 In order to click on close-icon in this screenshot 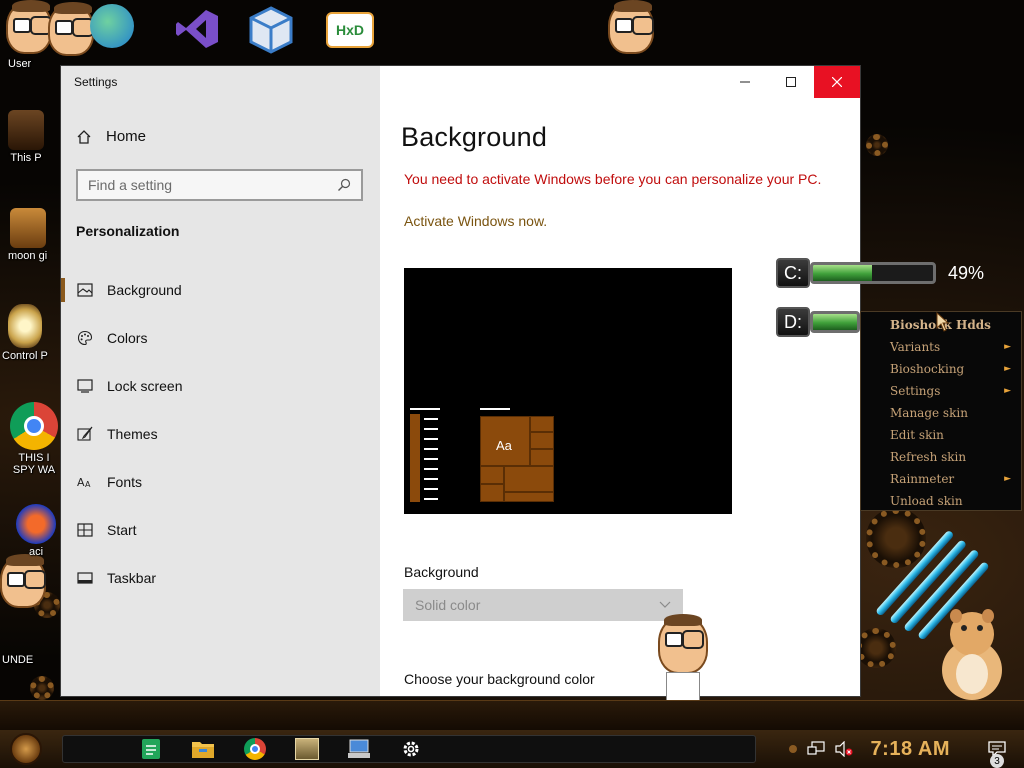, I will do `click(837, 82)`.